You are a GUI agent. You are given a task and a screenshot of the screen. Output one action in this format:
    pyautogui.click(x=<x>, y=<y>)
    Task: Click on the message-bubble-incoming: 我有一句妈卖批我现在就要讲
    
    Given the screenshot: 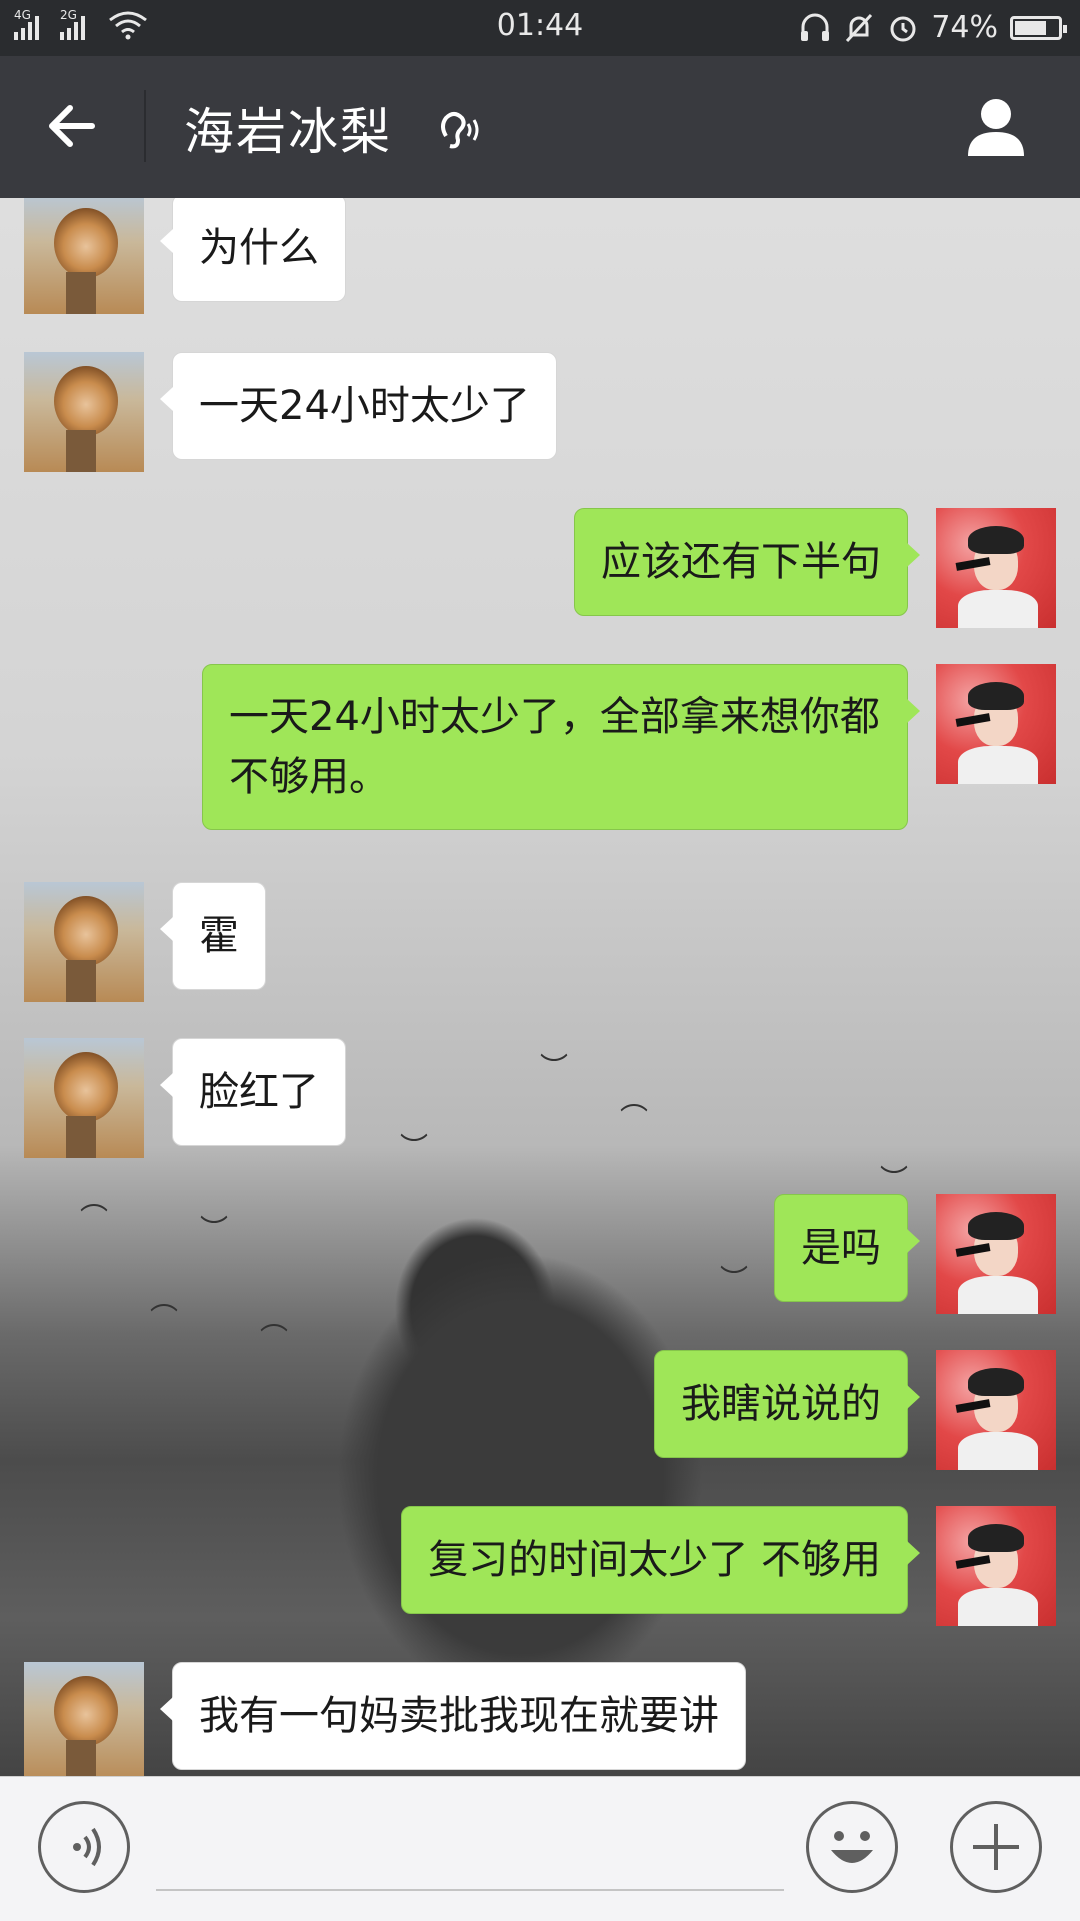 What is the action you would take?
    pyautogui.click(x=453, y=1716)
    